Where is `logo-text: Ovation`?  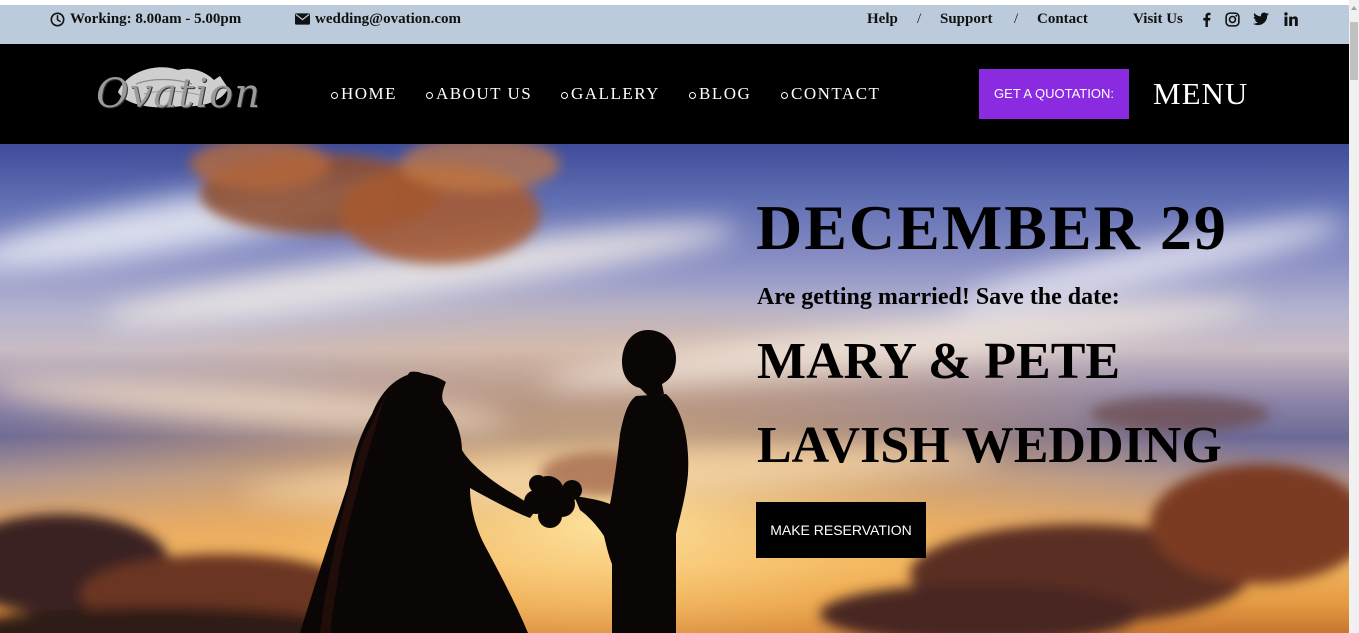 logo-text: Ovation is located at coordinates (178, 94).